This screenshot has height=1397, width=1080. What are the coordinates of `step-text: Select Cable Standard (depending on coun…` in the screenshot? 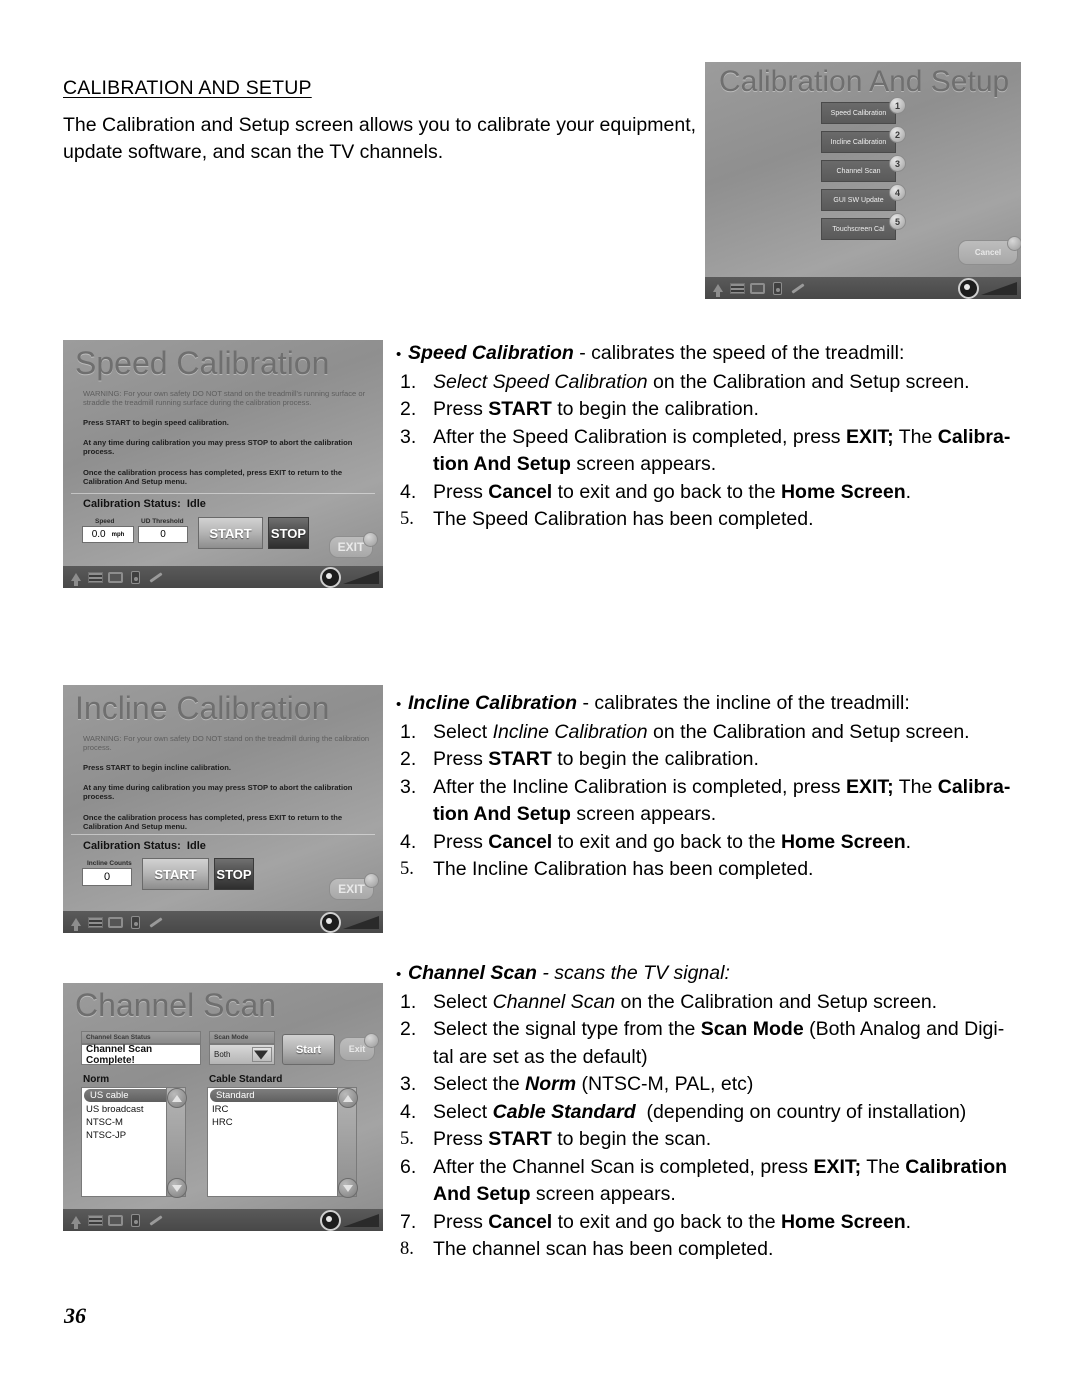 It's located at (700, 1111).